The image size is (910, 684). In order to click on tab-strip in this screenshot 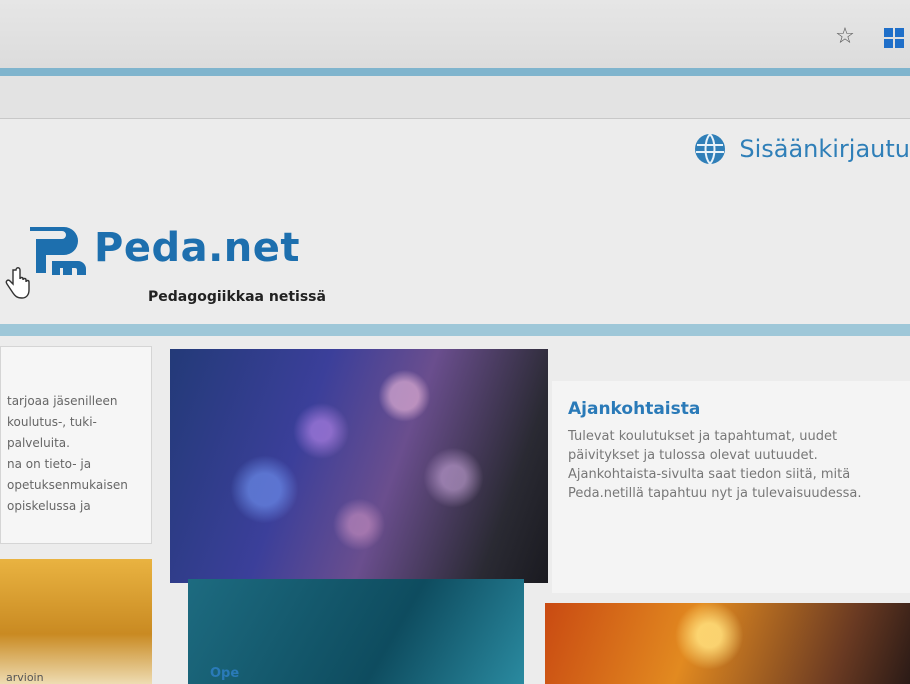, I will do `click(455, 72)`.